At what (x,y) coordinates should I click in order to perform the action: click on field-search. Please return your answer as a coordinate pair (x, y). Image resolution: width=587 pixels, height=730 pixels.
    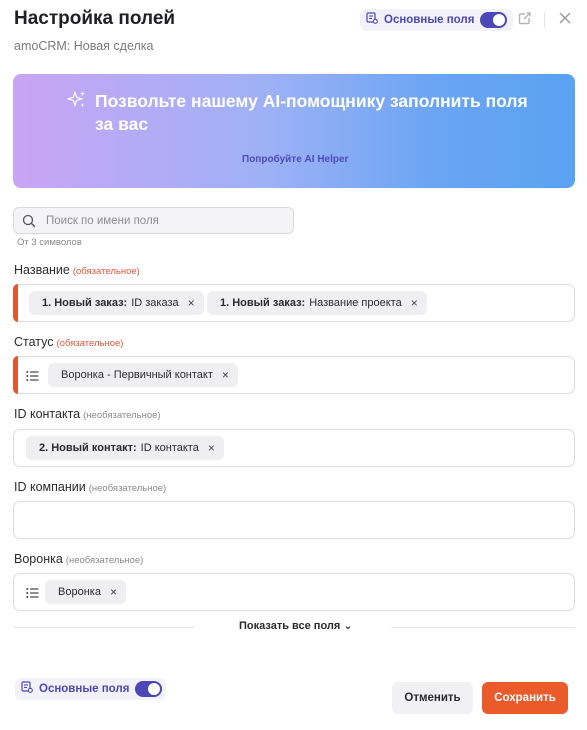
    Looking at the image, I should click on (153, 220).